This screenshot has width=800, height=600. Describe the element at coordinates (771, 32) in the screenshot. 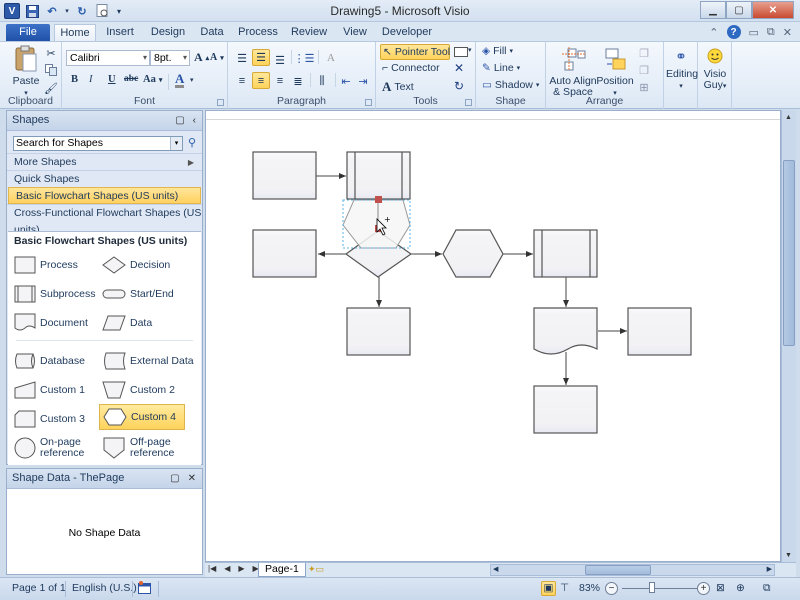

I see `doc-restore-icon: ⧉` at that location.